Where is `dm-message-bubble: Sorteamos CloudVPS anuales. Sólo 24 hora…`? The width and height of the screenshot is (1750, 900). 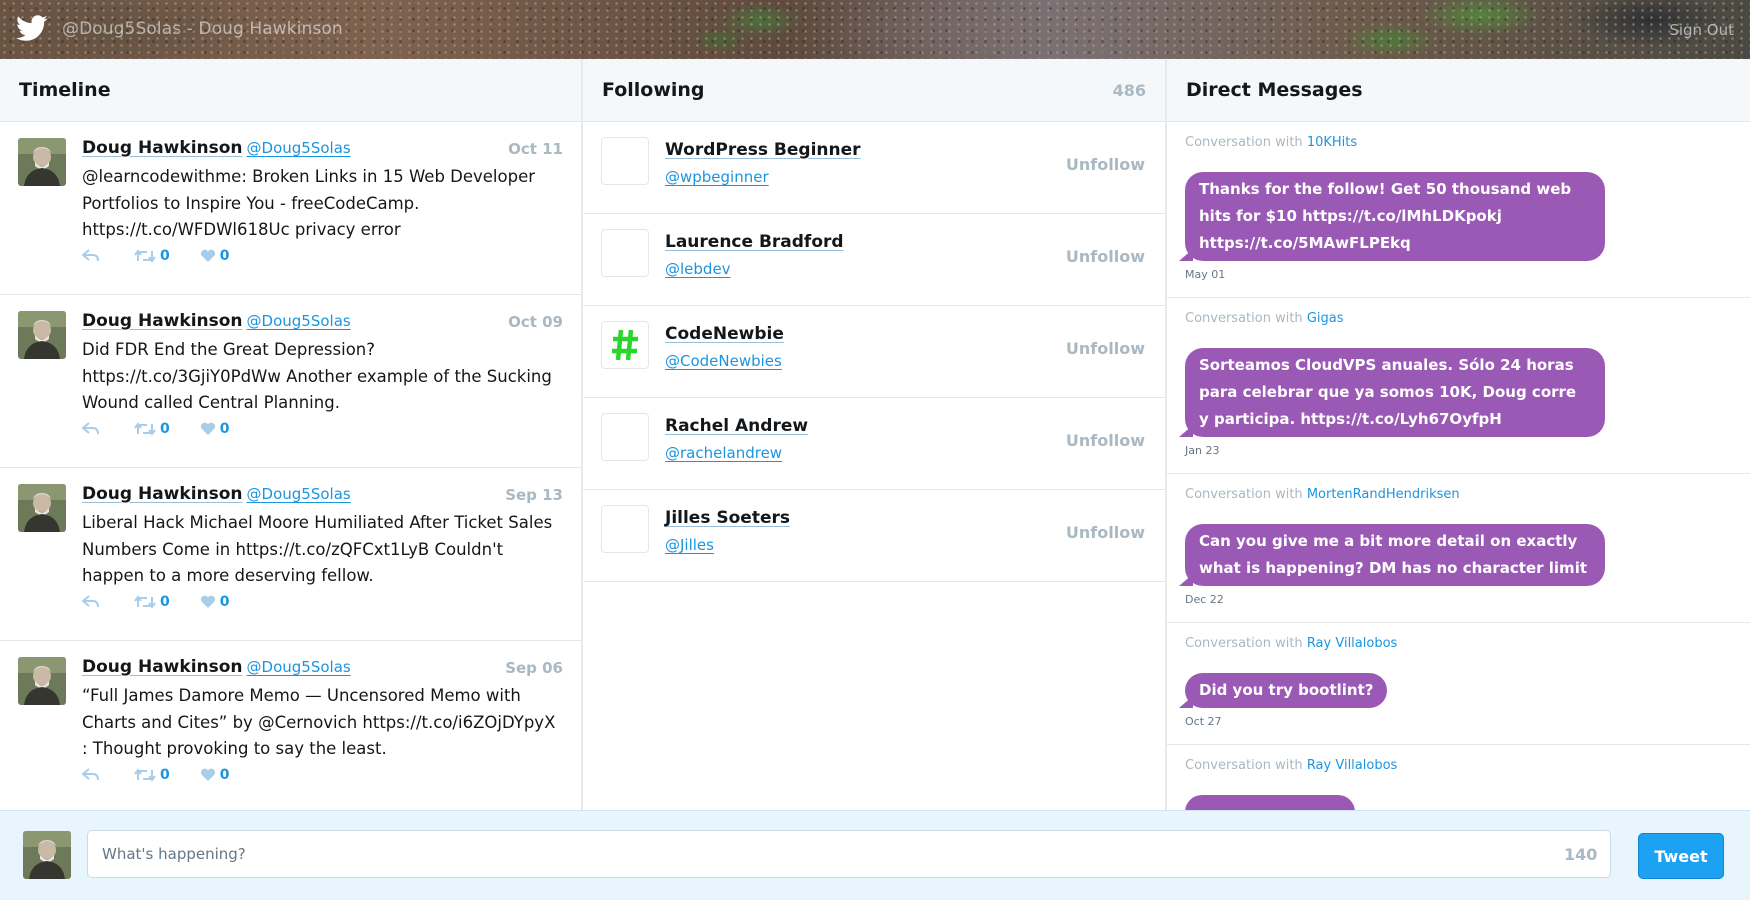
dm-message-bubble: Sorteamos CloudVPS anuales. Sólo 24 hora… is located at coordinates (1392, 392).